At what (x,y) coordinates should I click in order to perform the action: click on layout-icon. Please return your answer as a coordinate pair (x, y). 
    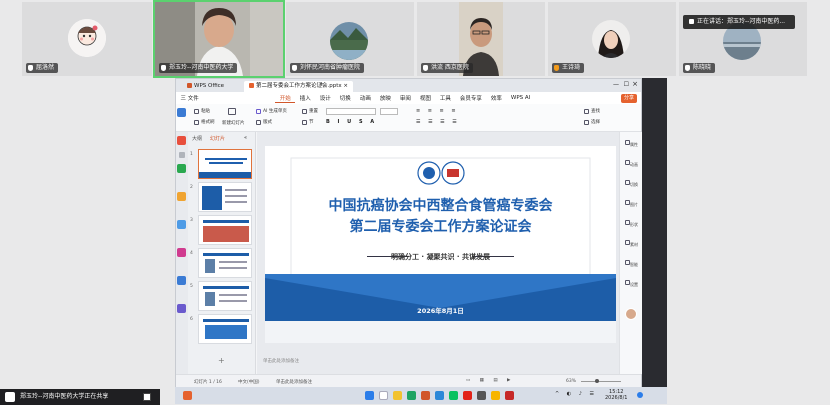
    Looking at the image, I should click on (258, 122).